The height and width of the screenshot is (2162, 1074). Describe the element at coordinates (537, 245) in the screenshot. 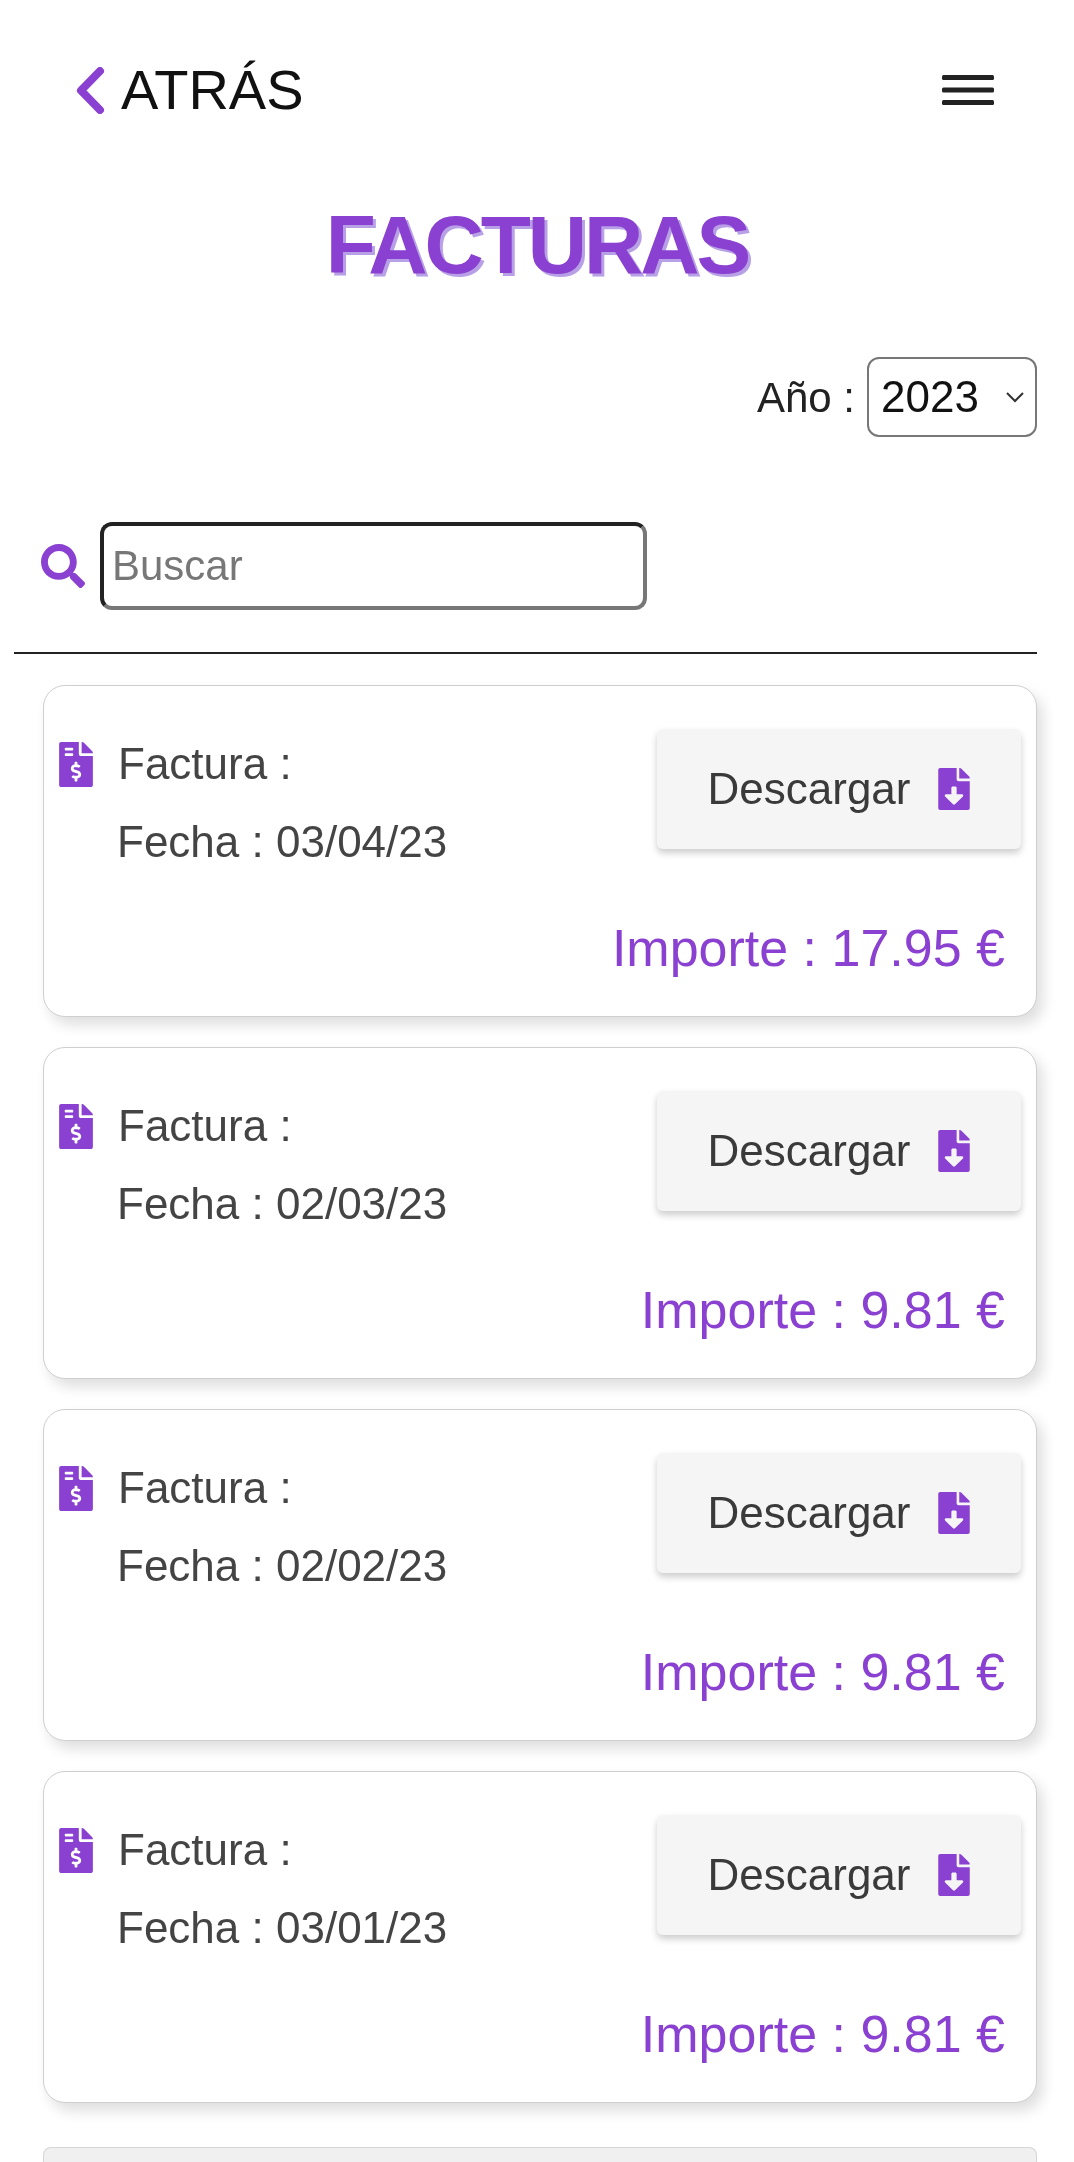

I see `page-title: FACTURAS` at that location.